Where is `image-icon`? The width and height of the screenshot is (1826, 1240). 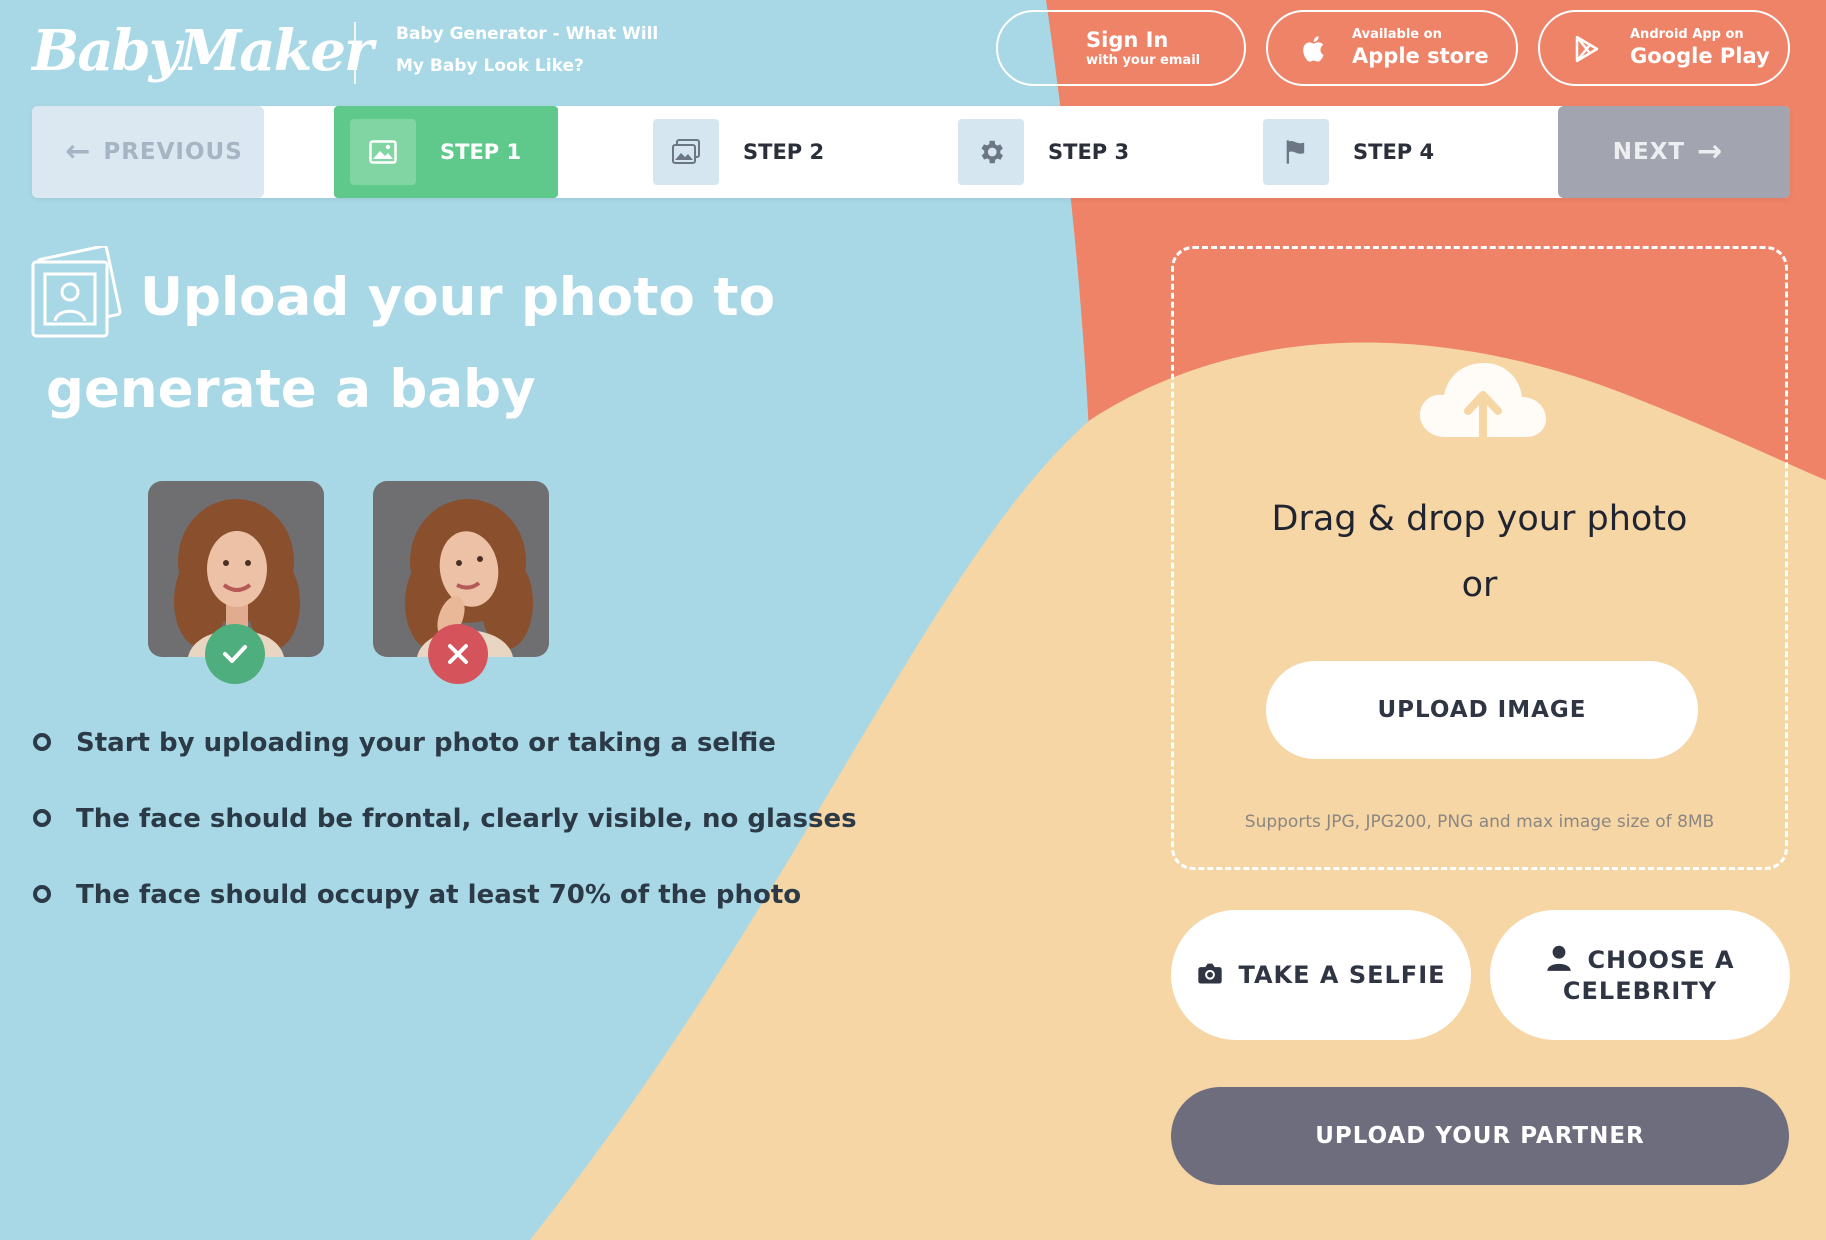 image-icon is located at coordinates (383, 152).